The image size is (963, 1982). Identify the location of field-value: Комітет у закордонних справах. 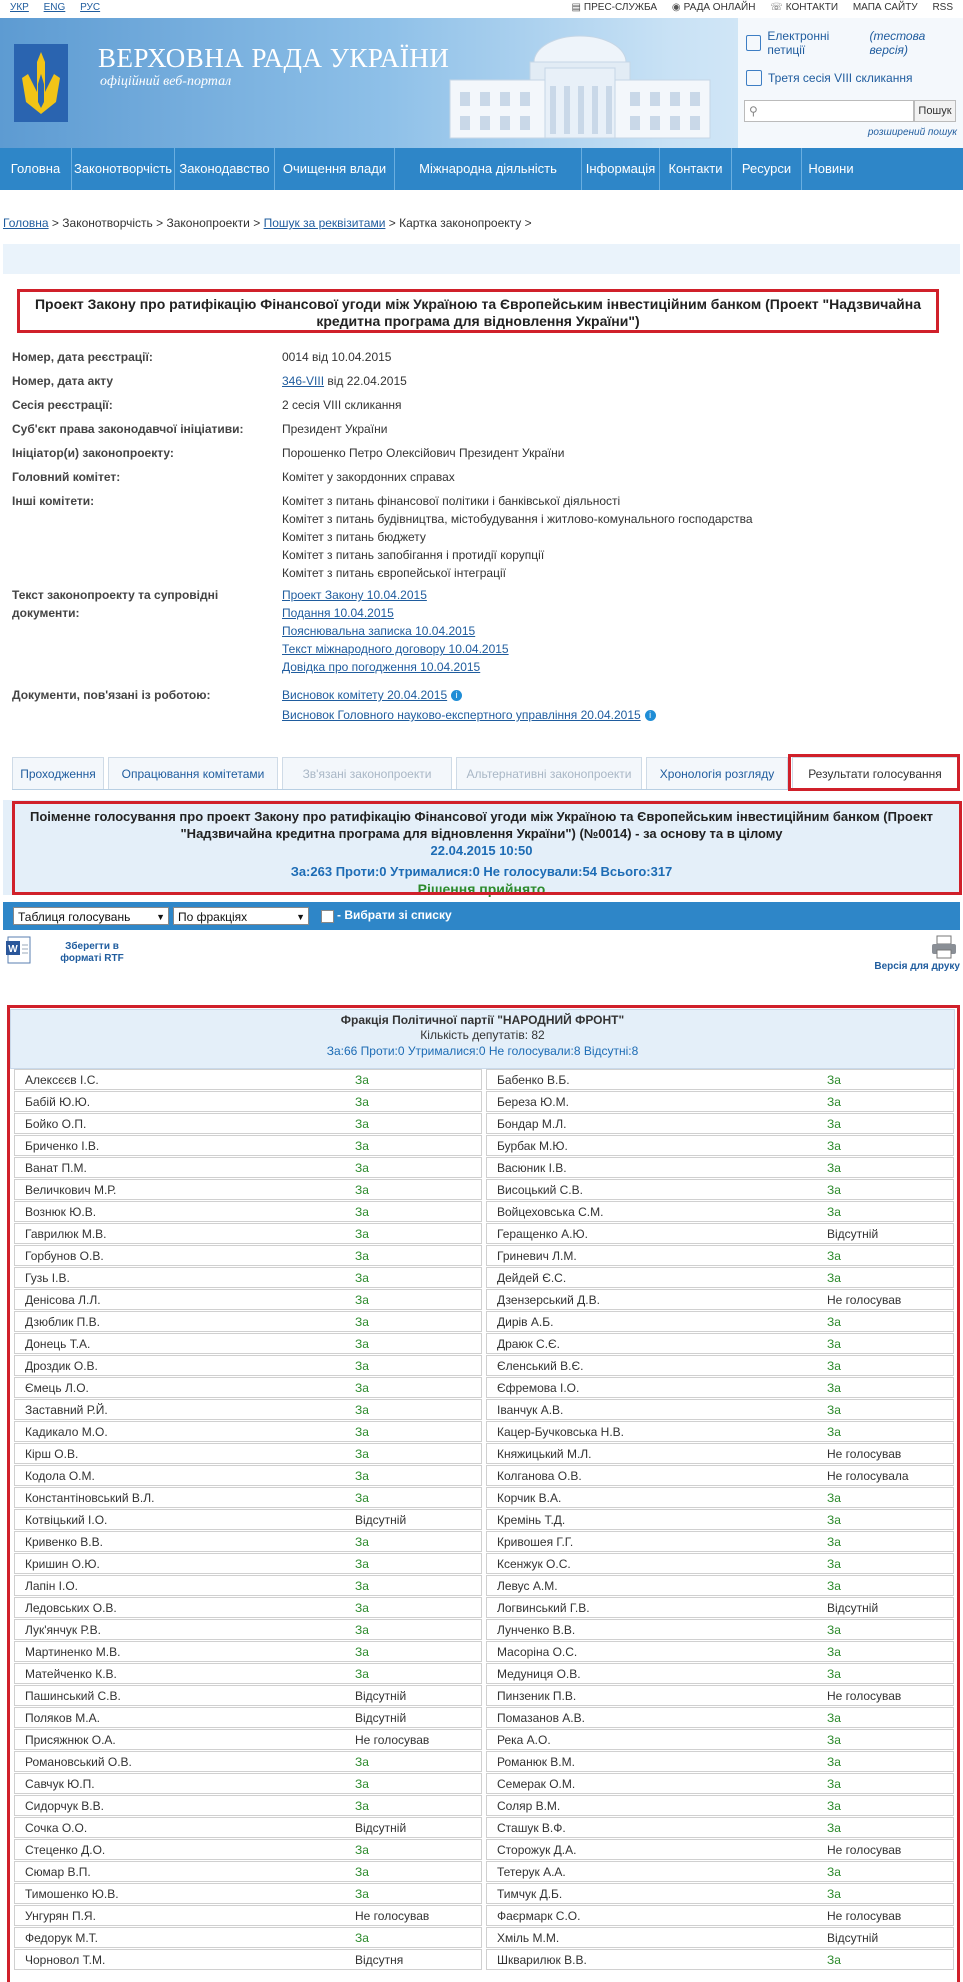
(368, 477).